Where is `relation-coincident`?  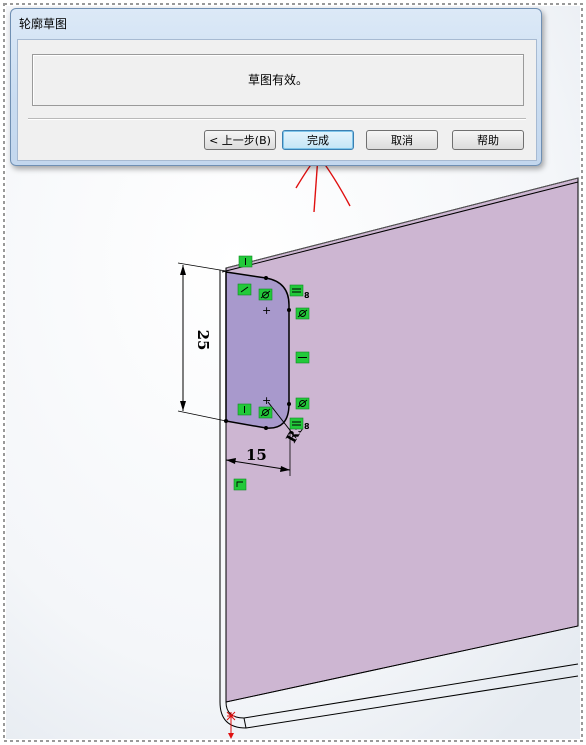 relation-coincident is located at coordinates (244, 289).